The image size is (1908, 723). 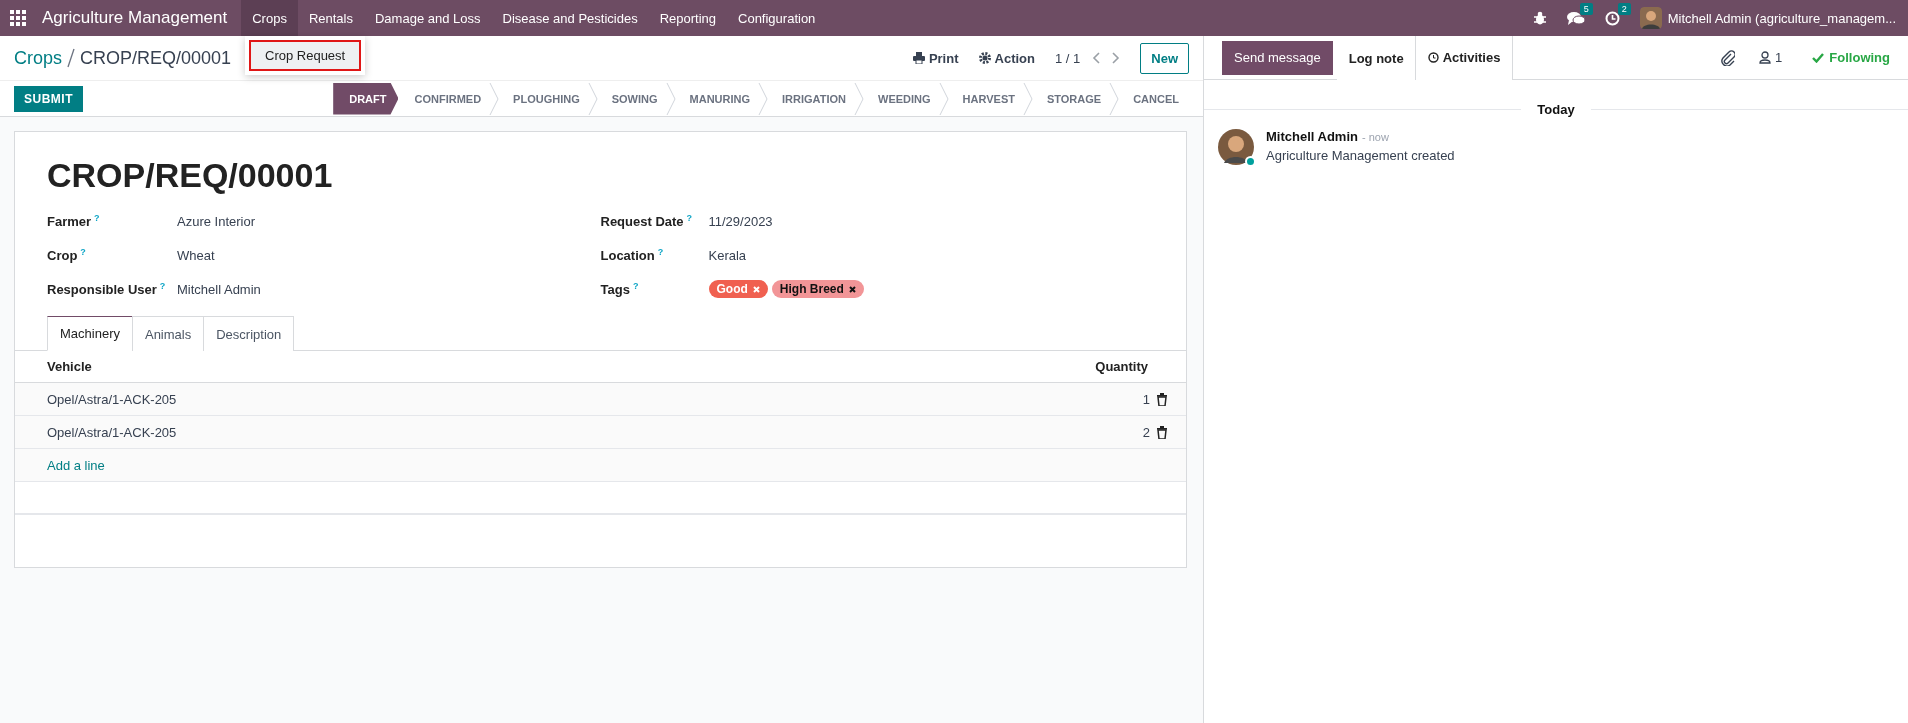 I want to click on message-author: Mitchell Admin, so click(x=1312, y=136).